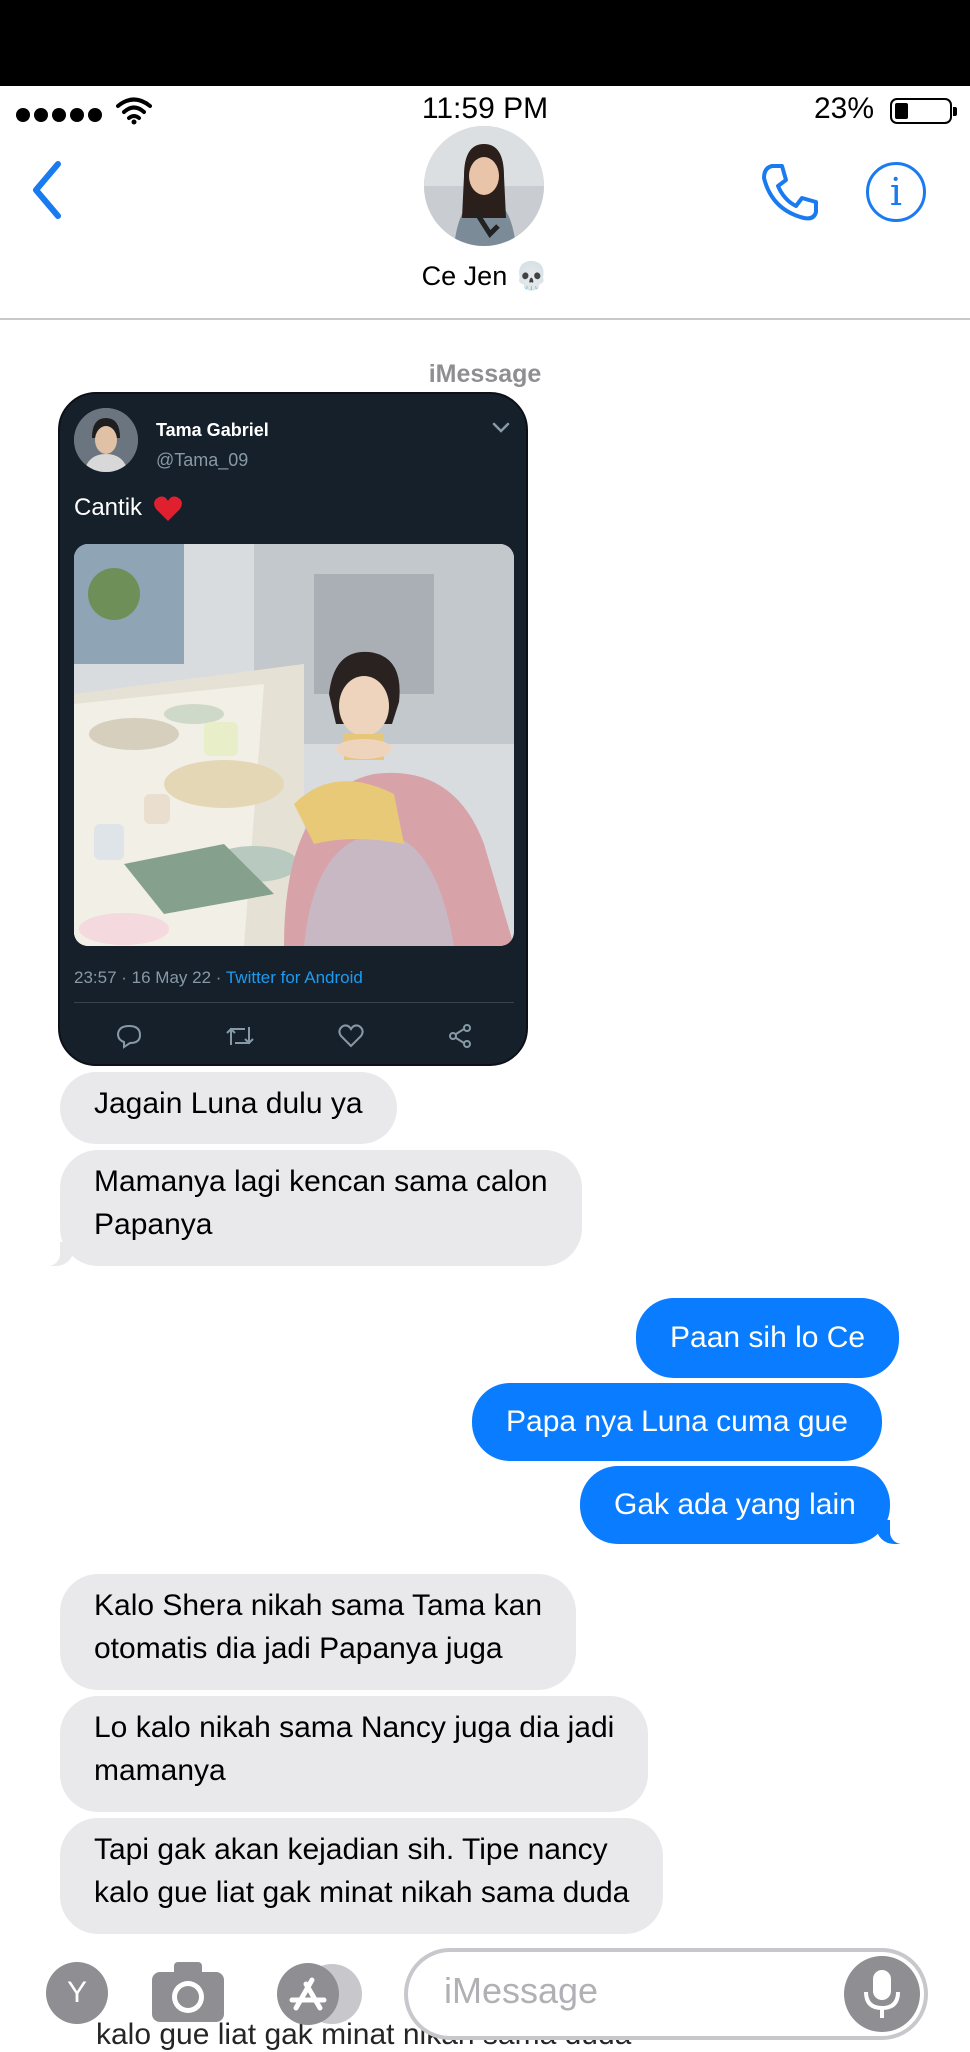  Describe the element at coordinates (228, 1108) in the screenshot. I see `message-bubble-received: Jagain Luna dulu ya` at that location.